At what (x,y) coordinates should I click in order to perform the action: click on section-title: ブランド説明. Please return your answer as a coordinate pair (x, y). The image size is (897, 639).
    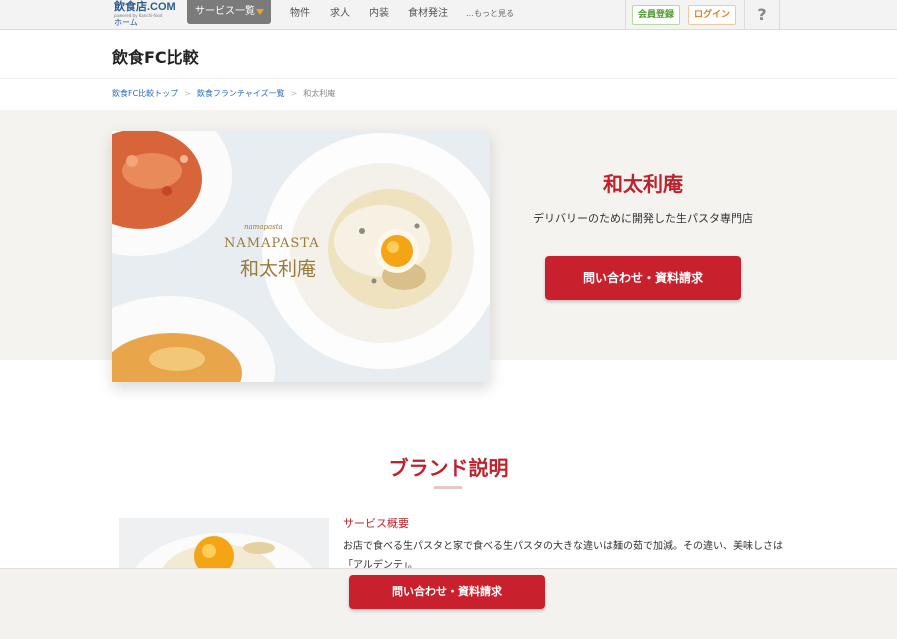
    Looking at the image, I should click on (448, 468).